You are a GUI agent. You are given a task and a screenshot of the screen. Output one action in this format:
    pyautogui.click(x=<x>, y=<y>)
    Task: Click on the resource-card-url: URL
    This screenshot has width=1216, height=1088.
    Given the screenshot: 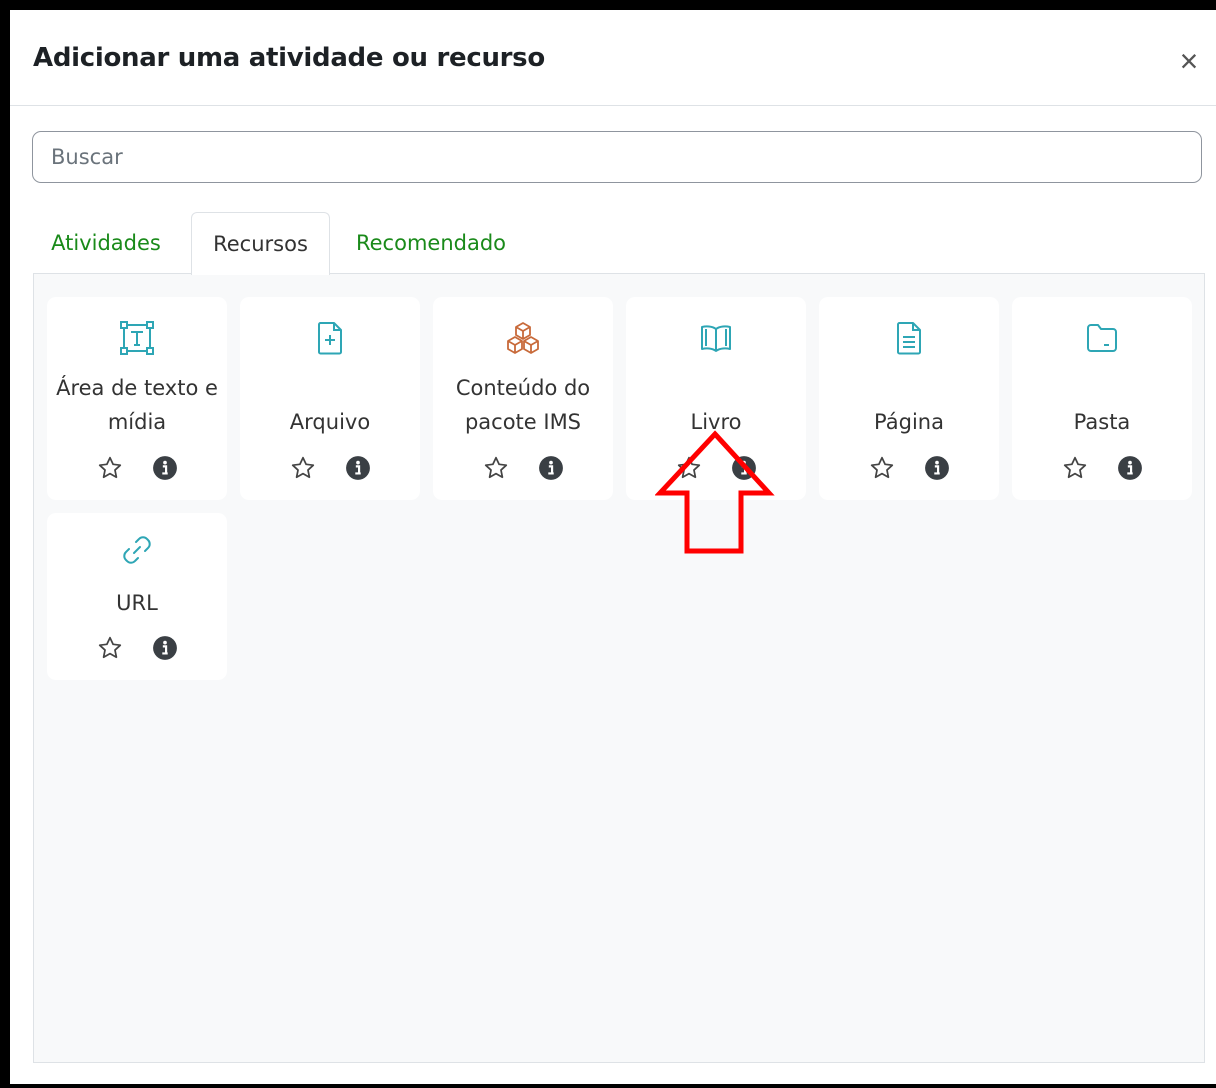 What is the action you would take?
    pyautogui.click(x=137, y=596)
    